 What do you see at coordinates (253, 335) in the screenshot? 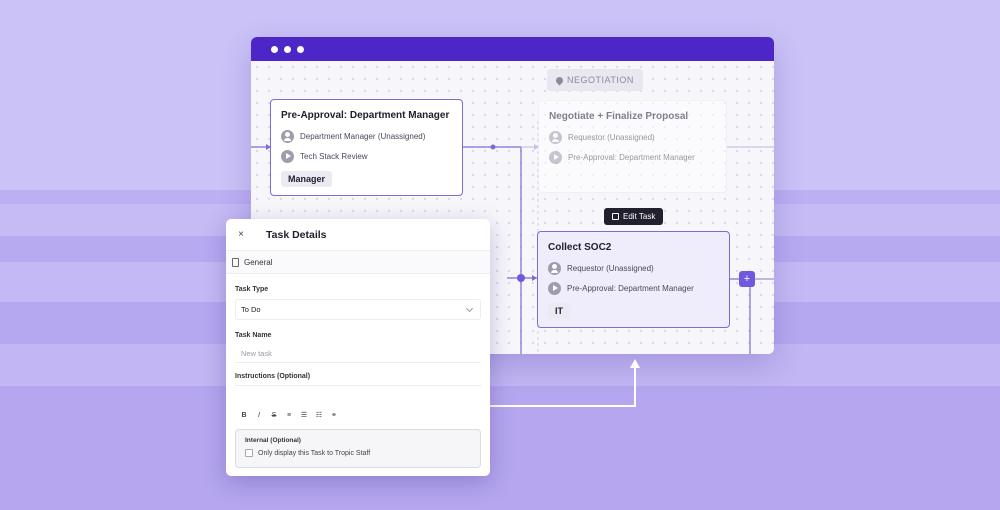
I see `task-name-label: Task Name` at bounding box center [253, 335].